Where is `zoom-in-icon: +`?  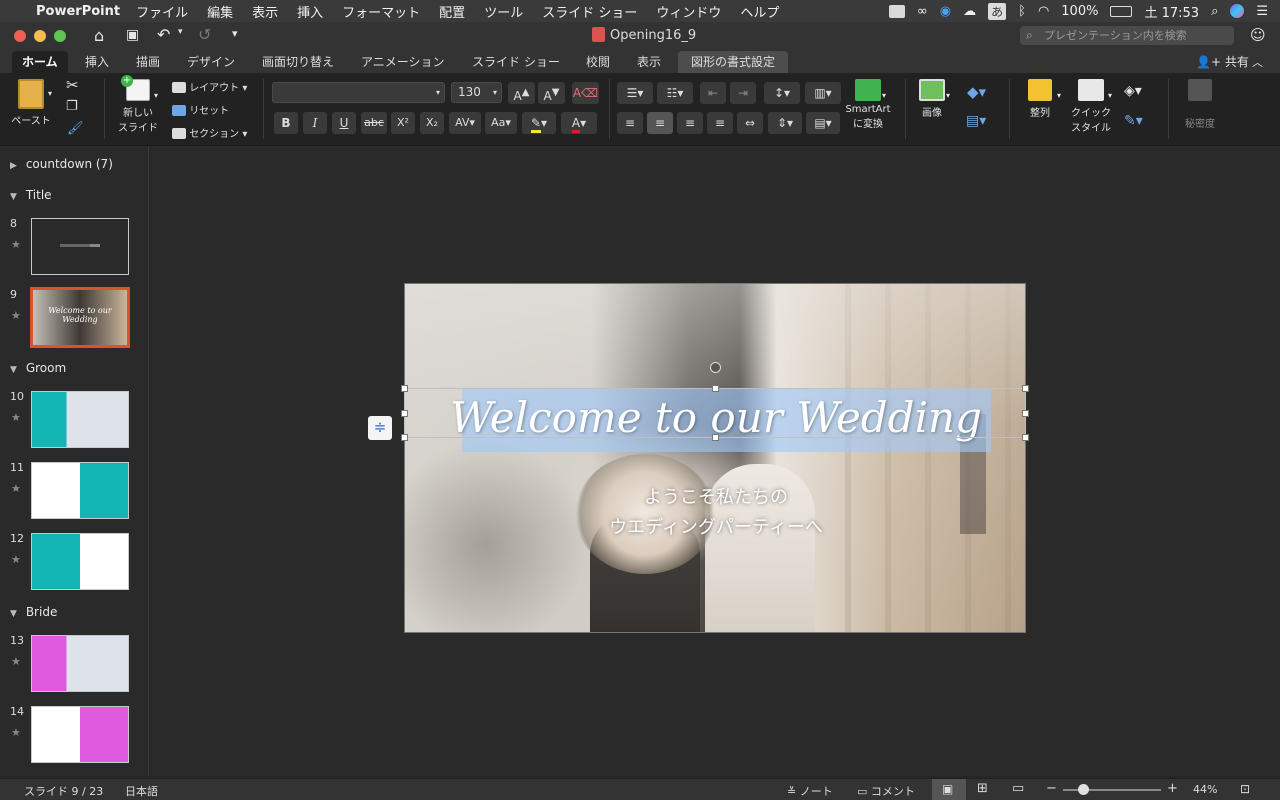 zoom-in-icon: + is located at coordinates (1172, 788).